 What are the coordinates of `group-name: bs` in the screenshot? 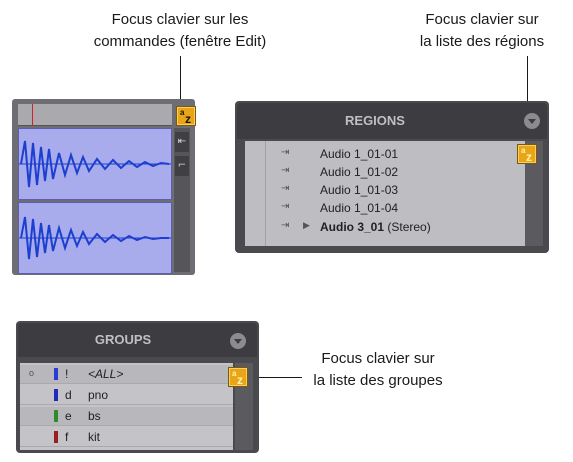 It's located at (94, 416).